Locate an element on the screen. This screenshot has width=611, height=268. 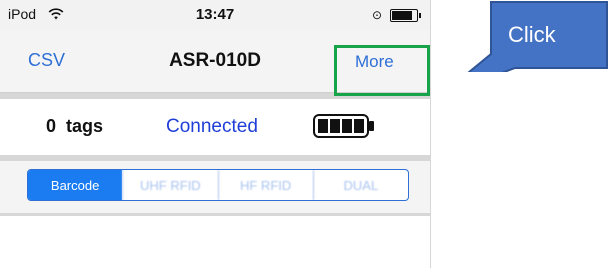
segment-dual: DUAL is located at coordinates (360, 185).